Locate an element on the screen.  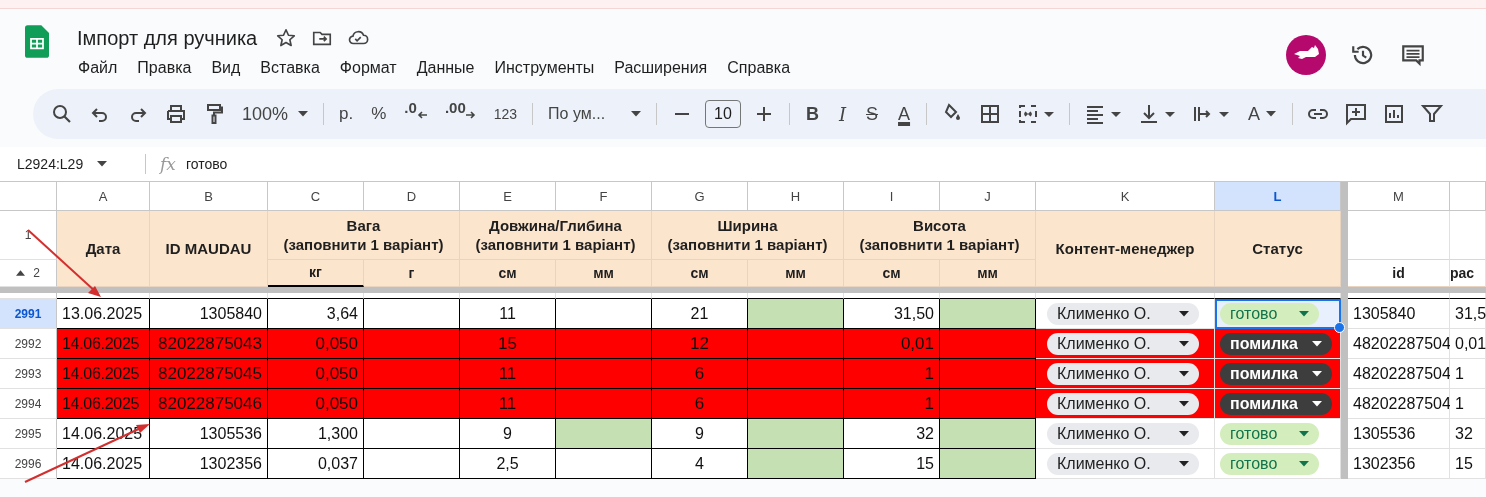
font-size-field: 10 is located at coordinates (723, 114).